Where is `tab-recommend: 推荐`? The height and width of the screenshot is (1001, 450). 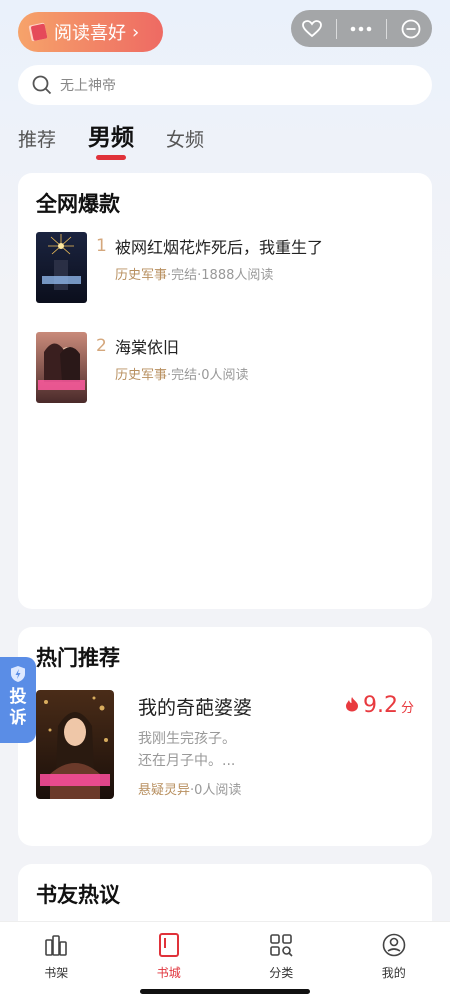 tab-recommend: 推荐 is located at coordinates (37, 143).